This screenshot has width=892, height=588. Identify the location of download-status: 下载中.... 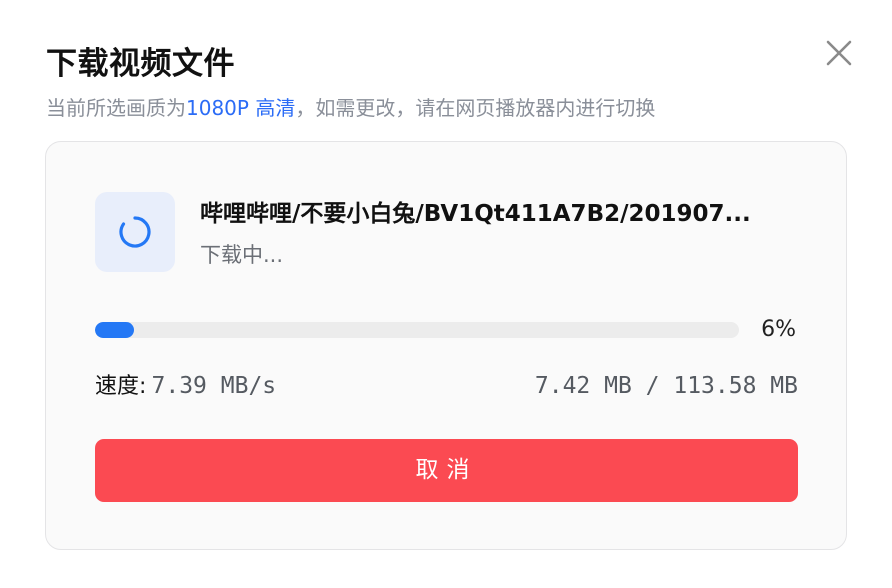
(242, 255).